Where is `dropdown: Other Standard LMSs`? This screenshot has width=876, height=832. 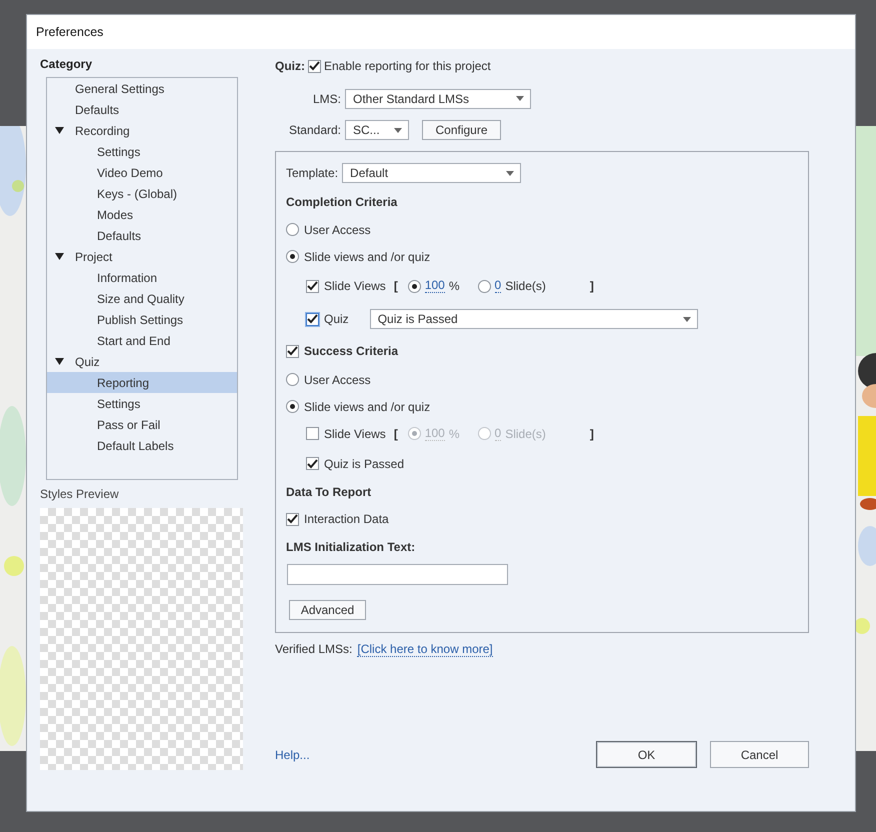
dropdown: Other Standard LMSs is located at coordinates (438, 98).